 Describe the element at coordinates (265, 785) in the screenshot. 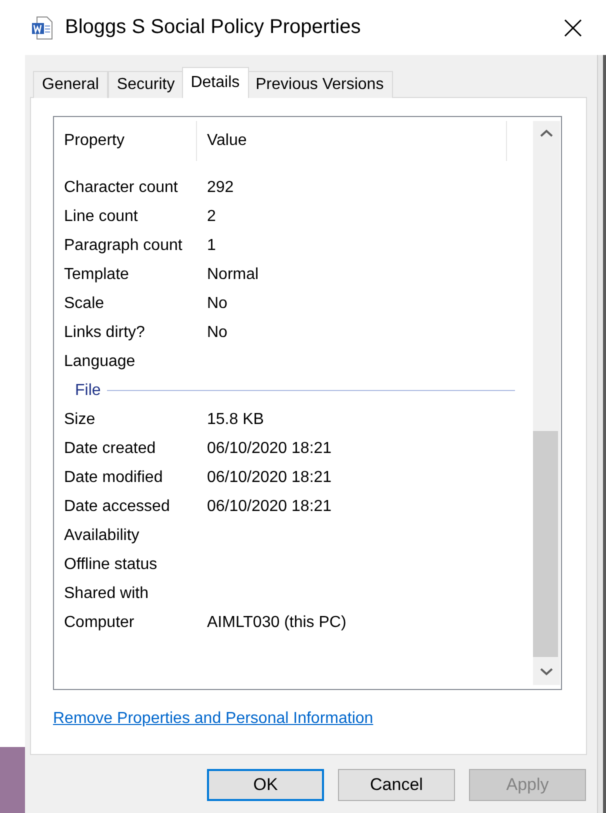

I see `dialog-button: OK` at that location.